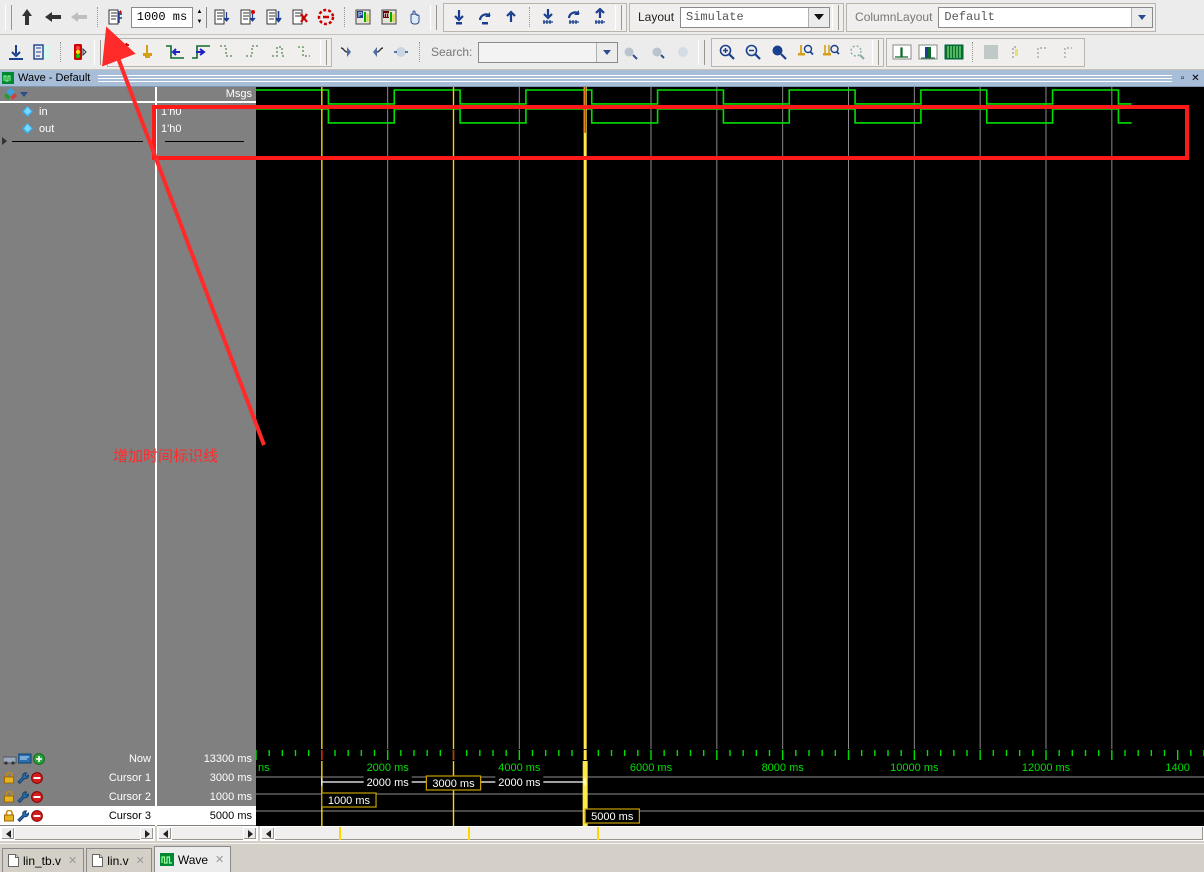 The width and height of the screenshot is (1204, 872). I want to click on cursor-row-1: Cursor 1, so click(77, 777).